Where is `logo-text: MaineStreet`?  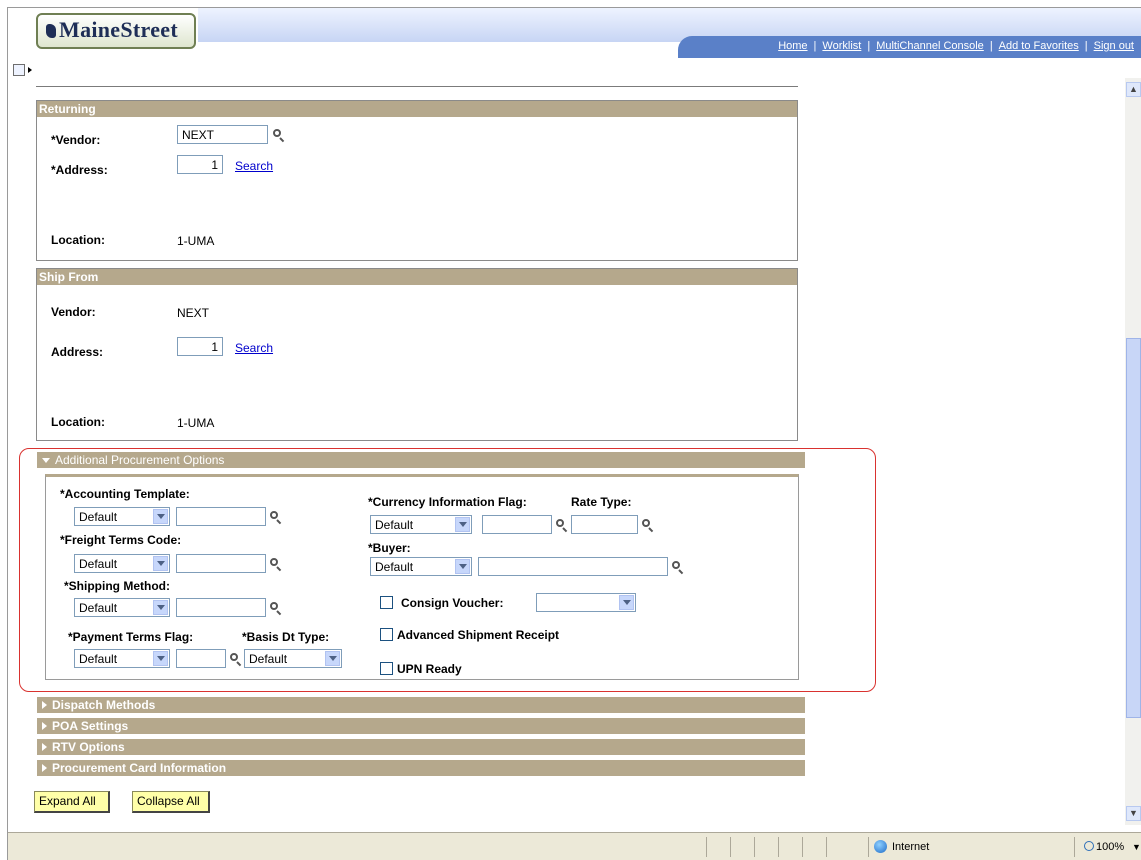
logo-text: MaineStreet is located at coordinates (118, 29).